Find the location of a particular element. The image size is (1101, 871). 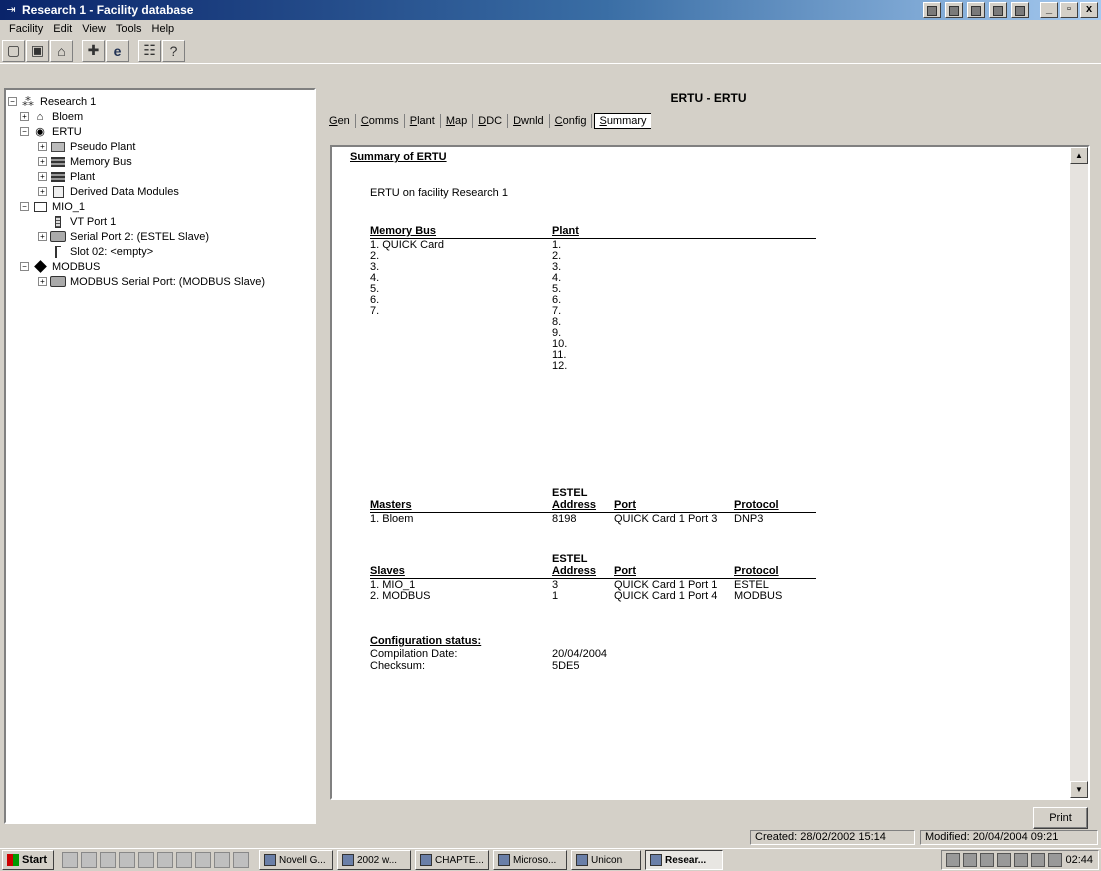

masters-address-header: Address is located at coordinates (574, 505).